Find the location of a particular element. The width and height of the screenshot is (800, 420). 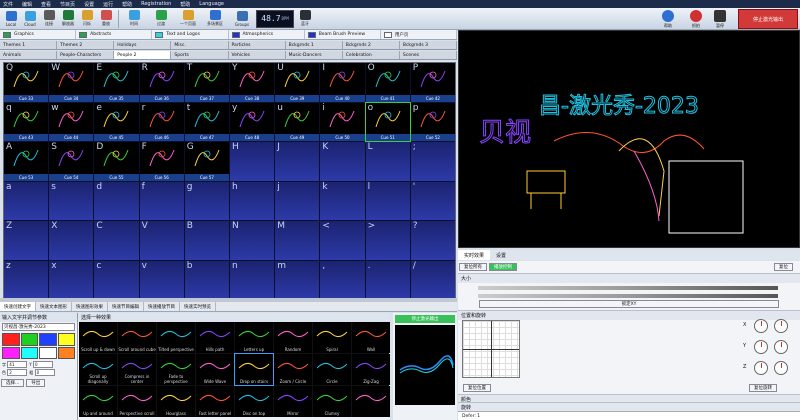

menu-item-1: 编辑 is located at coordinates (27, 4).